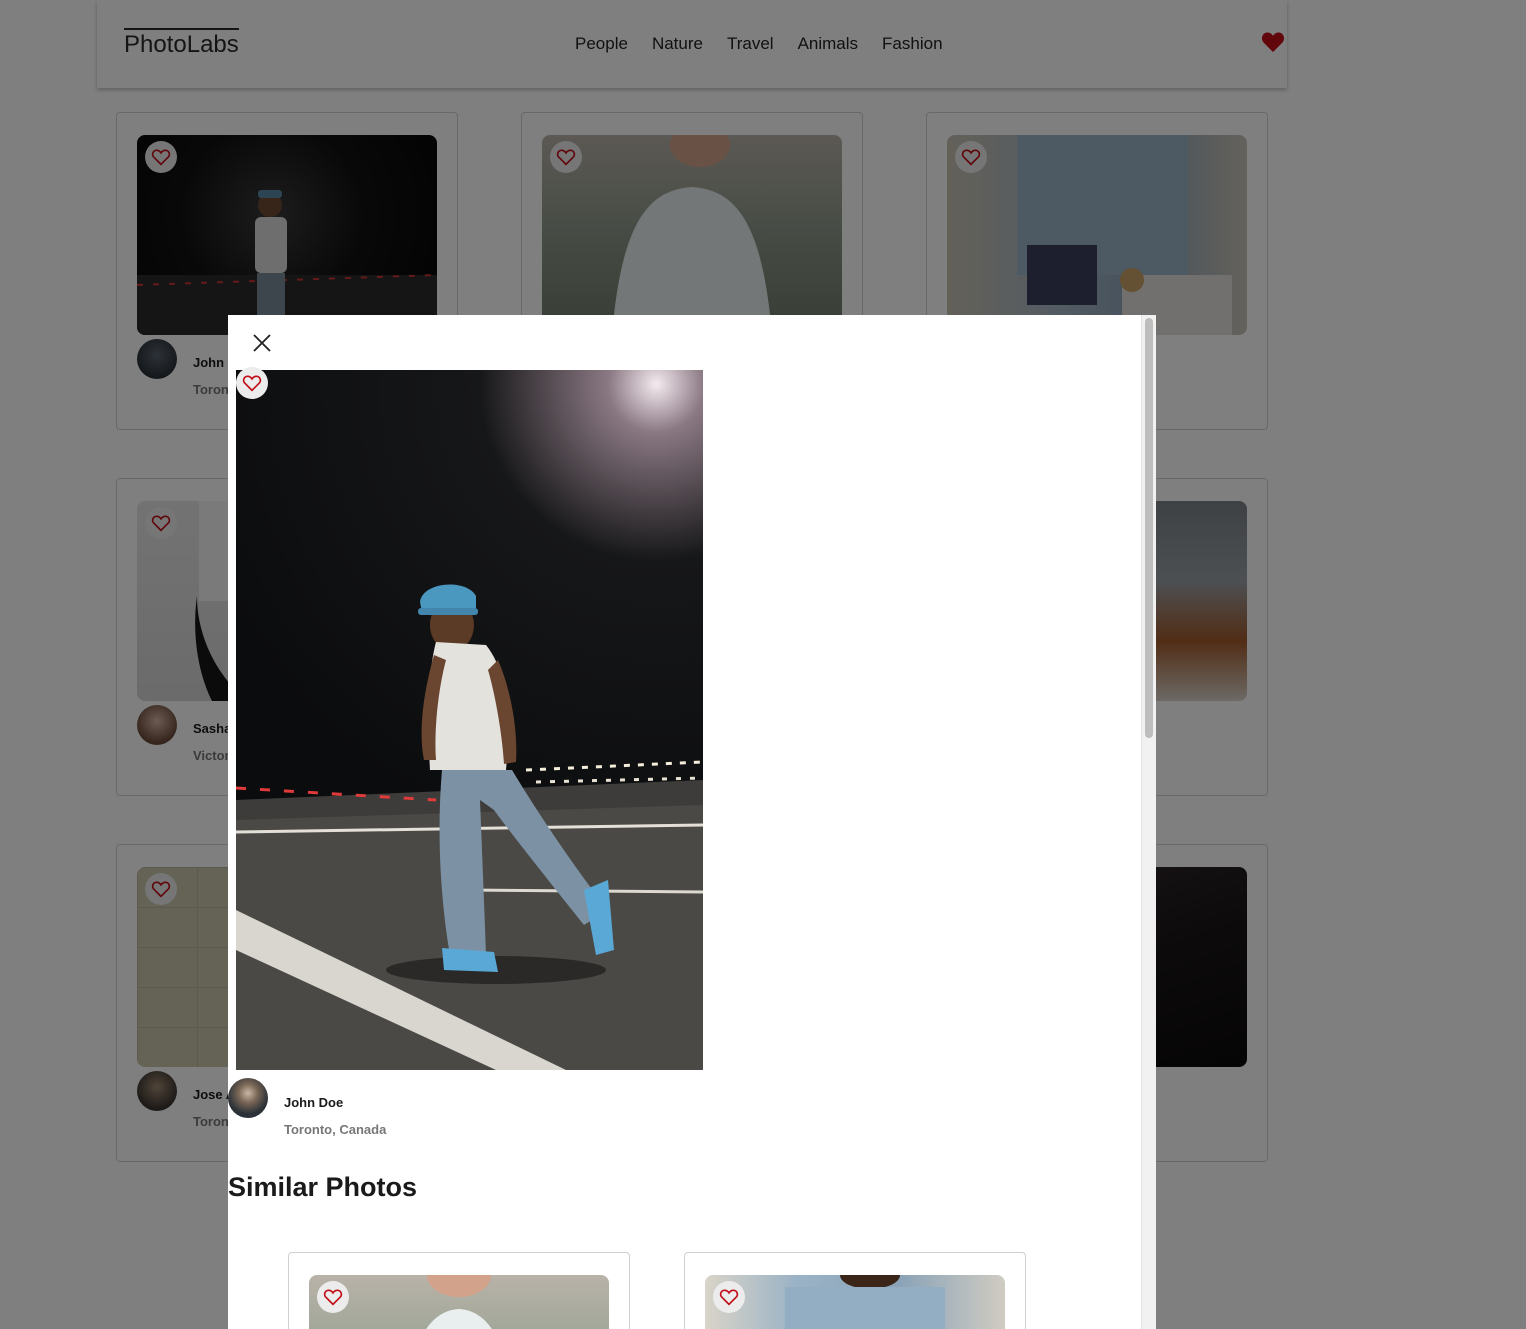 The image size is (1526, 1329). I want to click on modal-scrollbar, so click(1148, 822).